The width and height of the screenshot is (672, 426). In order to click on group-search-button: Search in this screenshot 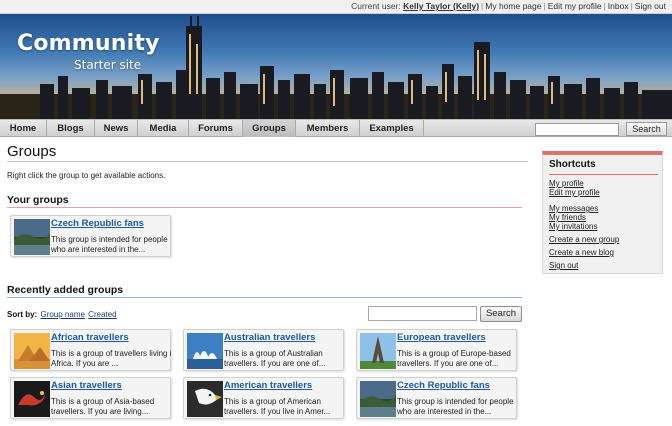, I will do `click(501, 314)`.